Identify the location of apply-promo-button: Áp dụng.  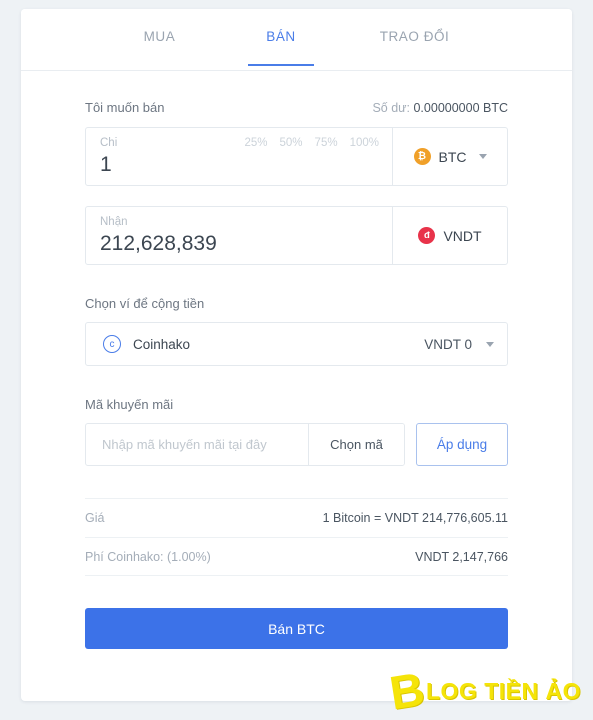
(462, 444).